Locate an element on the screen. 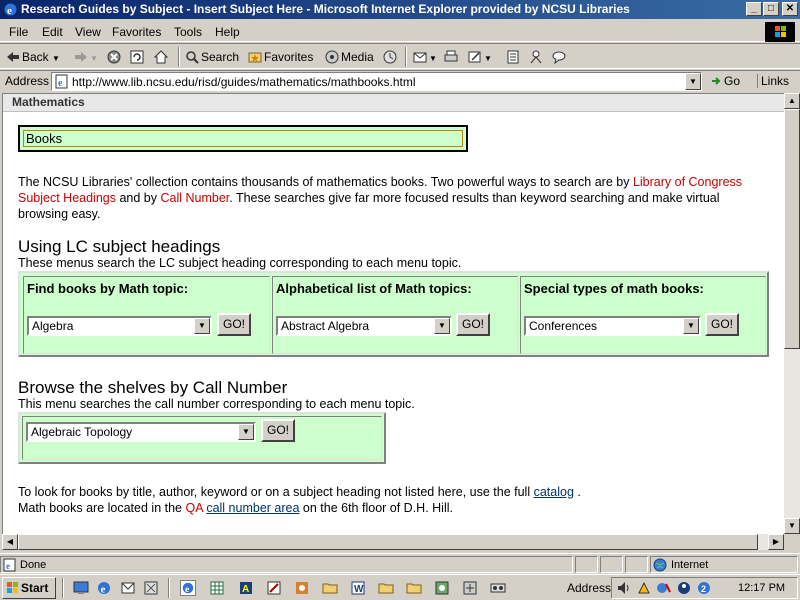  special-types-go-button: GO! is located at coordinates (722, 324).